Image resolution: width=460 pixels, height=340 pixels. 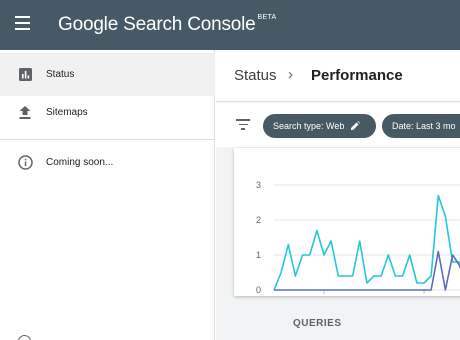 I want to click on queries-heading: QUERIES, so click(x=317, y=323).